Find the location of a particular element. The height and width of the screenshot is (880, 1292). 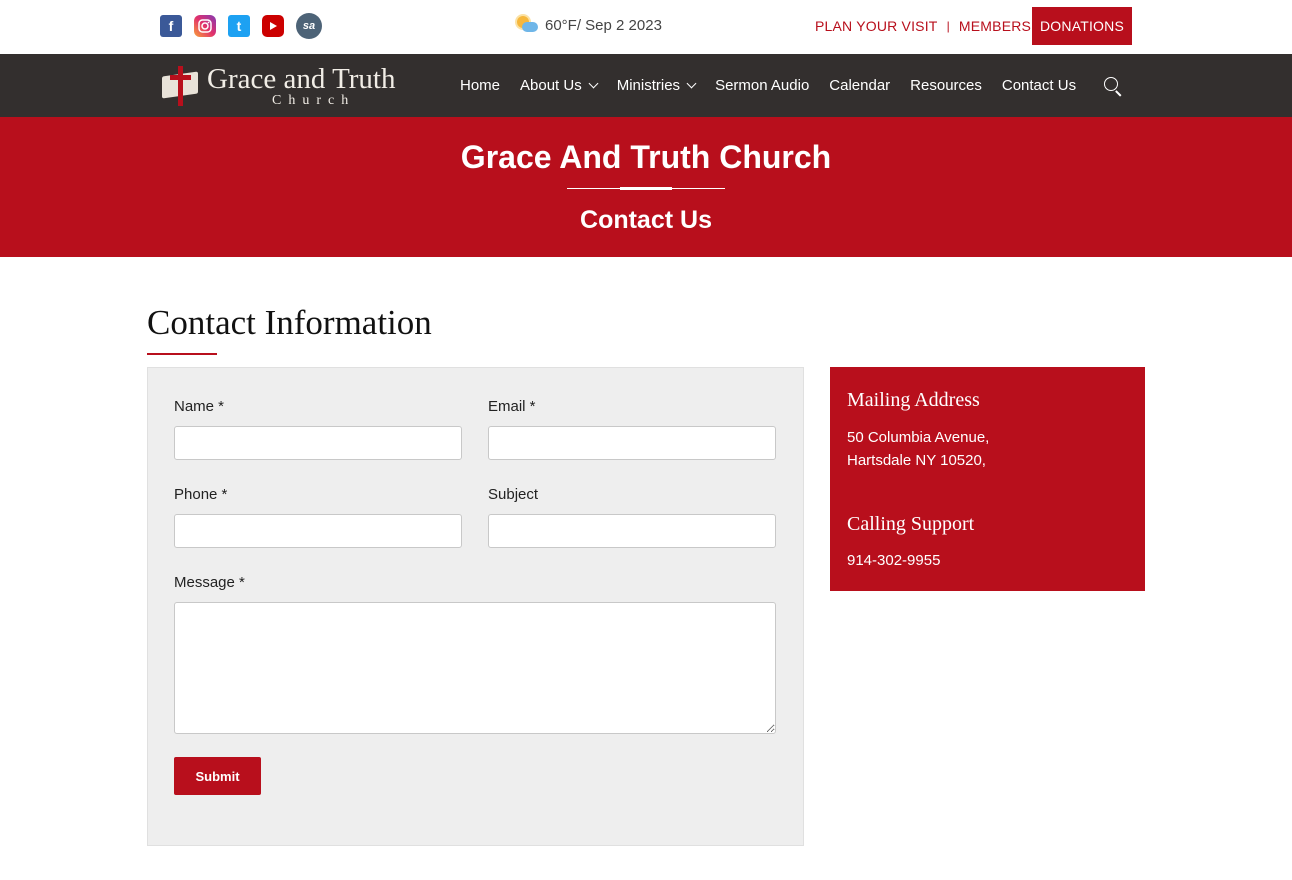

nav-sermon-audio: Sermon Audio is located at coordinates (762, 85).